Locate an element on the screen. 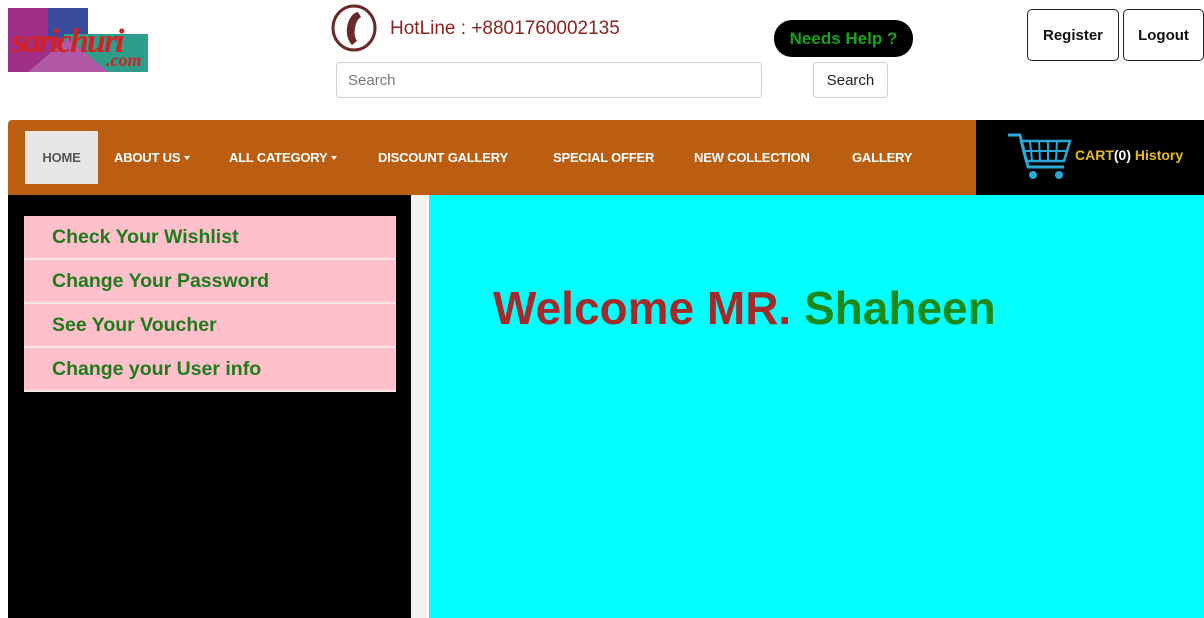 This screenshot has width=1204, height=618. nav-new-collection: NEW COLLECTION is located at coordinates (752, 157).